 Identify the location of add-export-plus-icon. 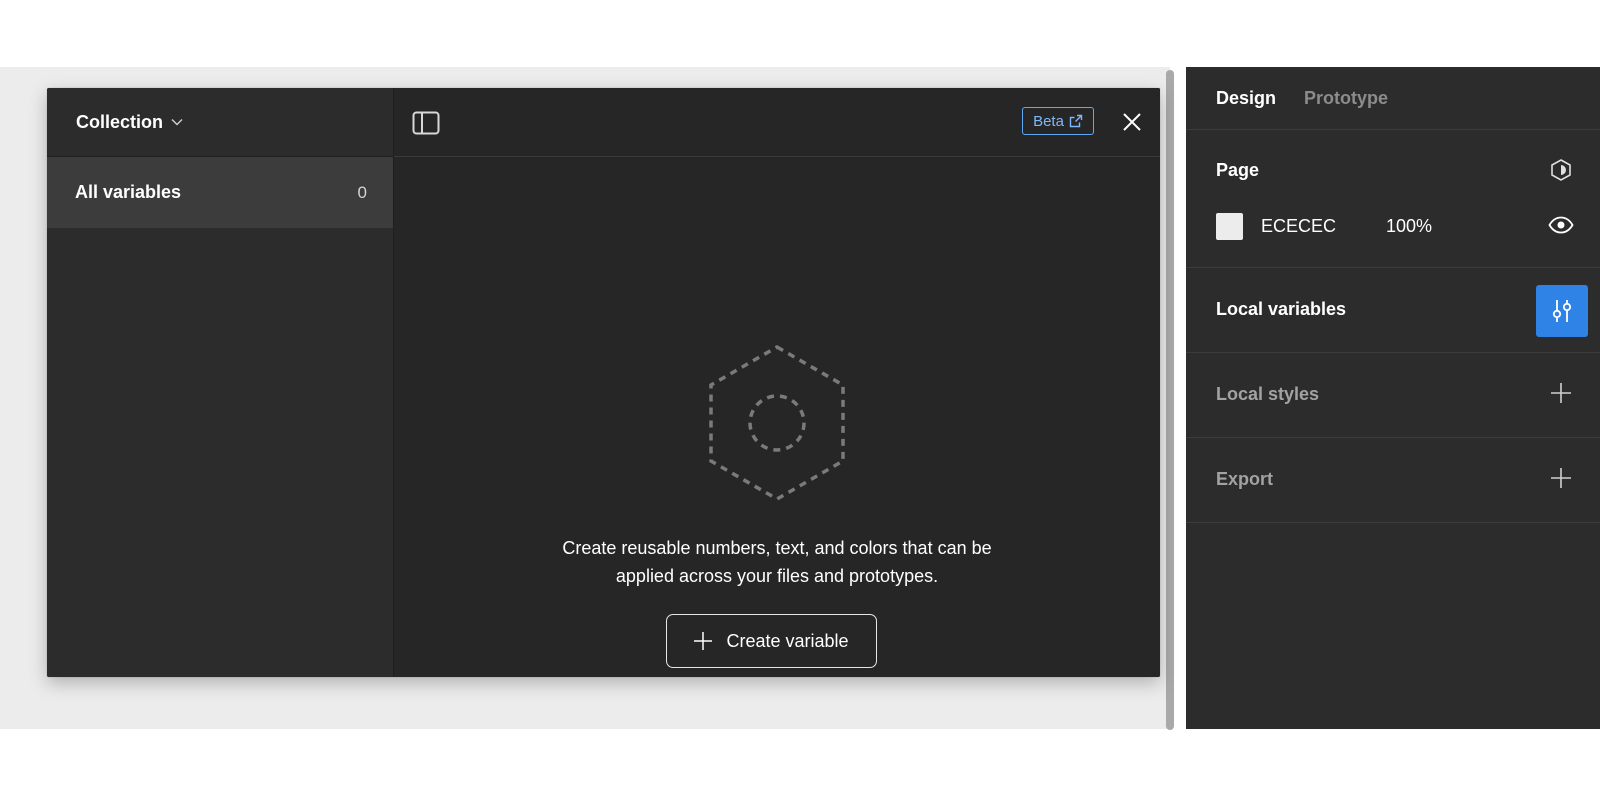
(1561, 478).